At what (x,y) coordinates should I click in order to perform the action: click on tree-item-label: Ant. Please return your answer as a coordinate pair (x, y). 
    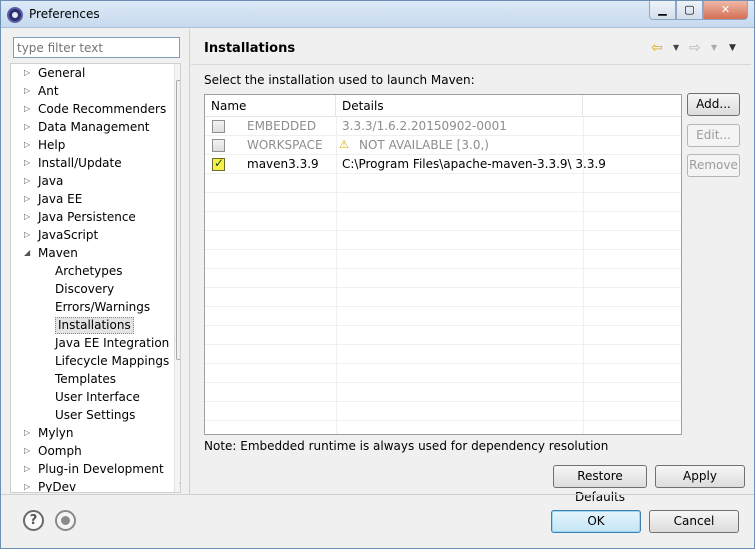
    Looking at the image, I should click on (48, 91).